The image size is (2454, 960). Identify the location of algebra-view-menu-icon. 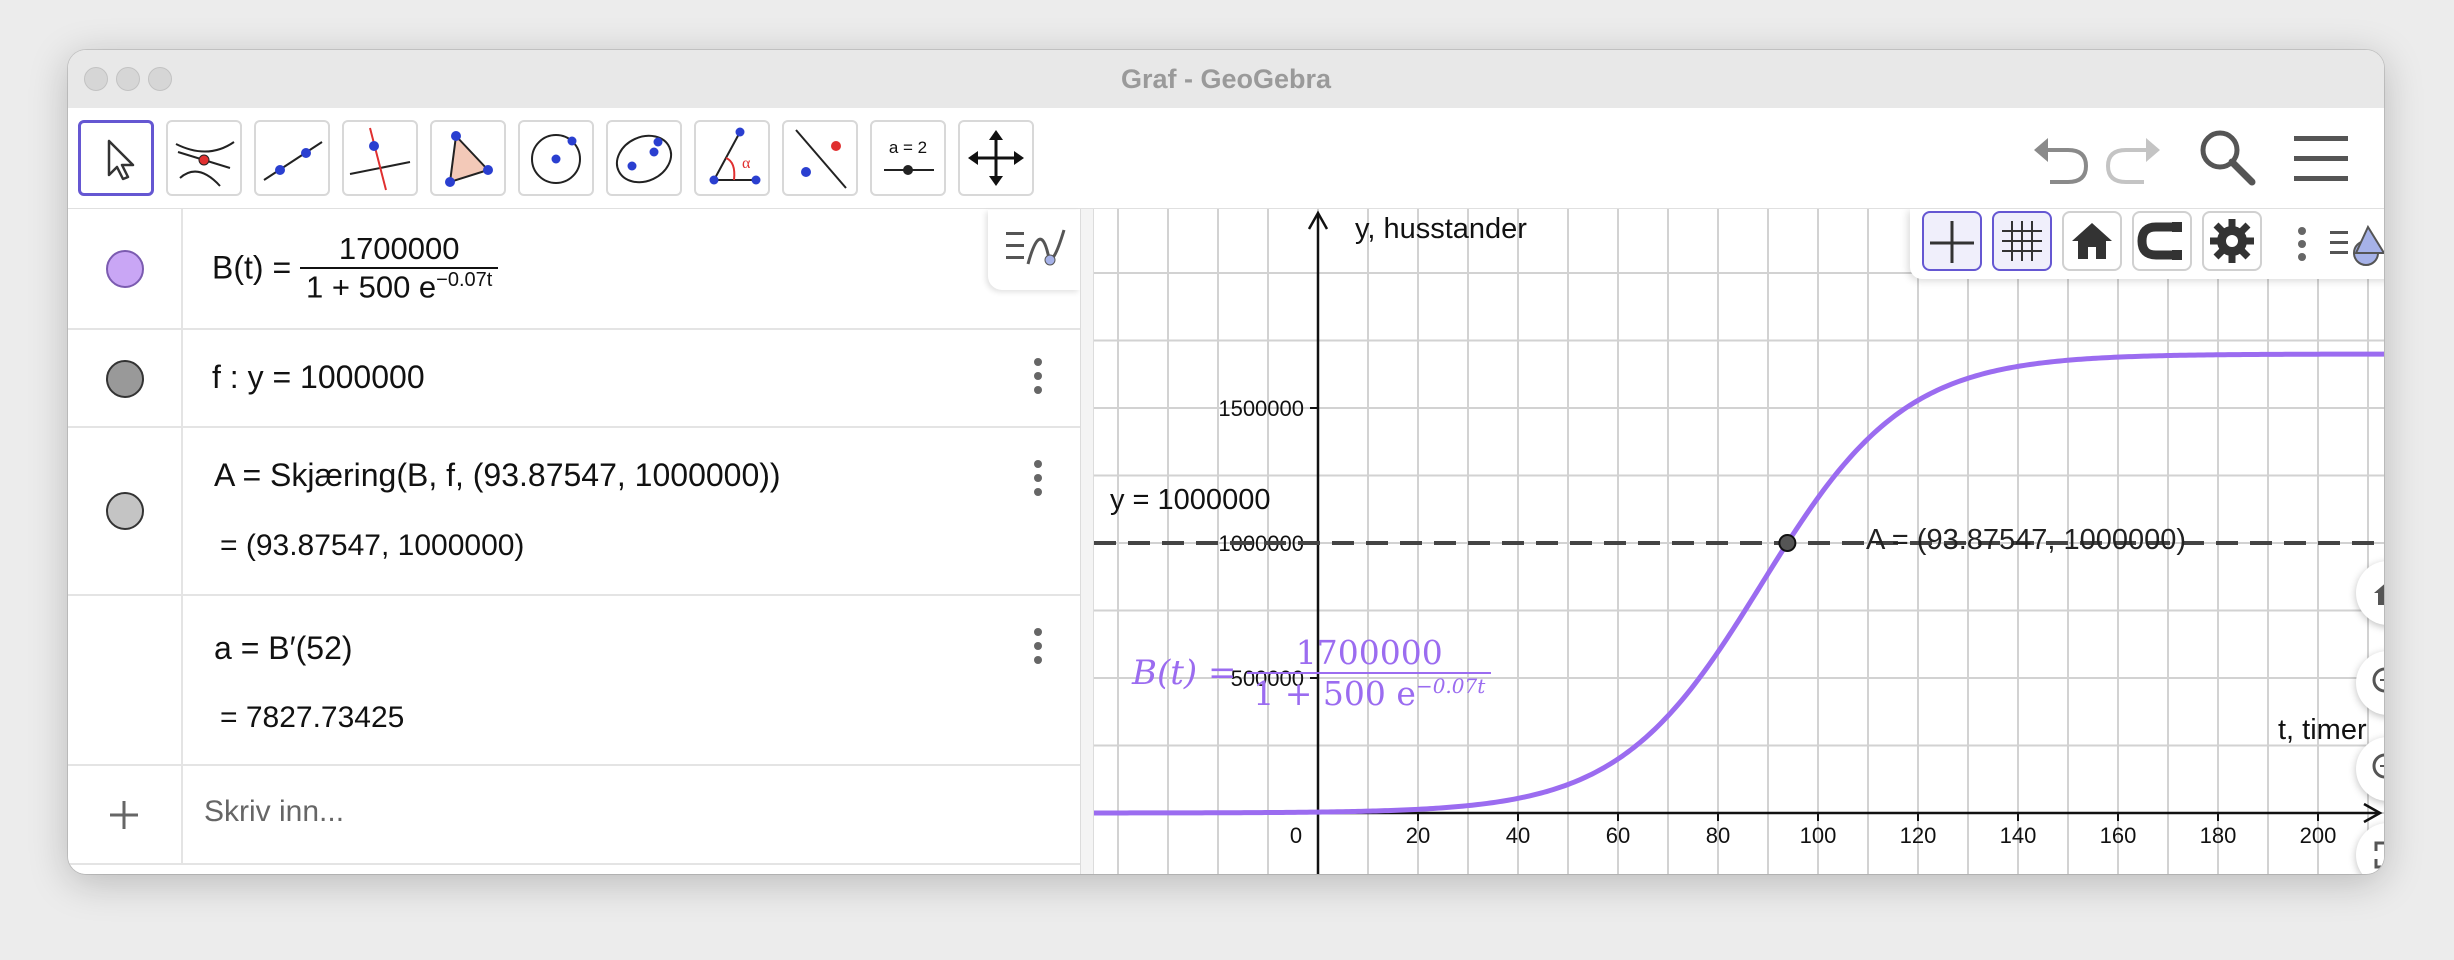
(1036, 247).